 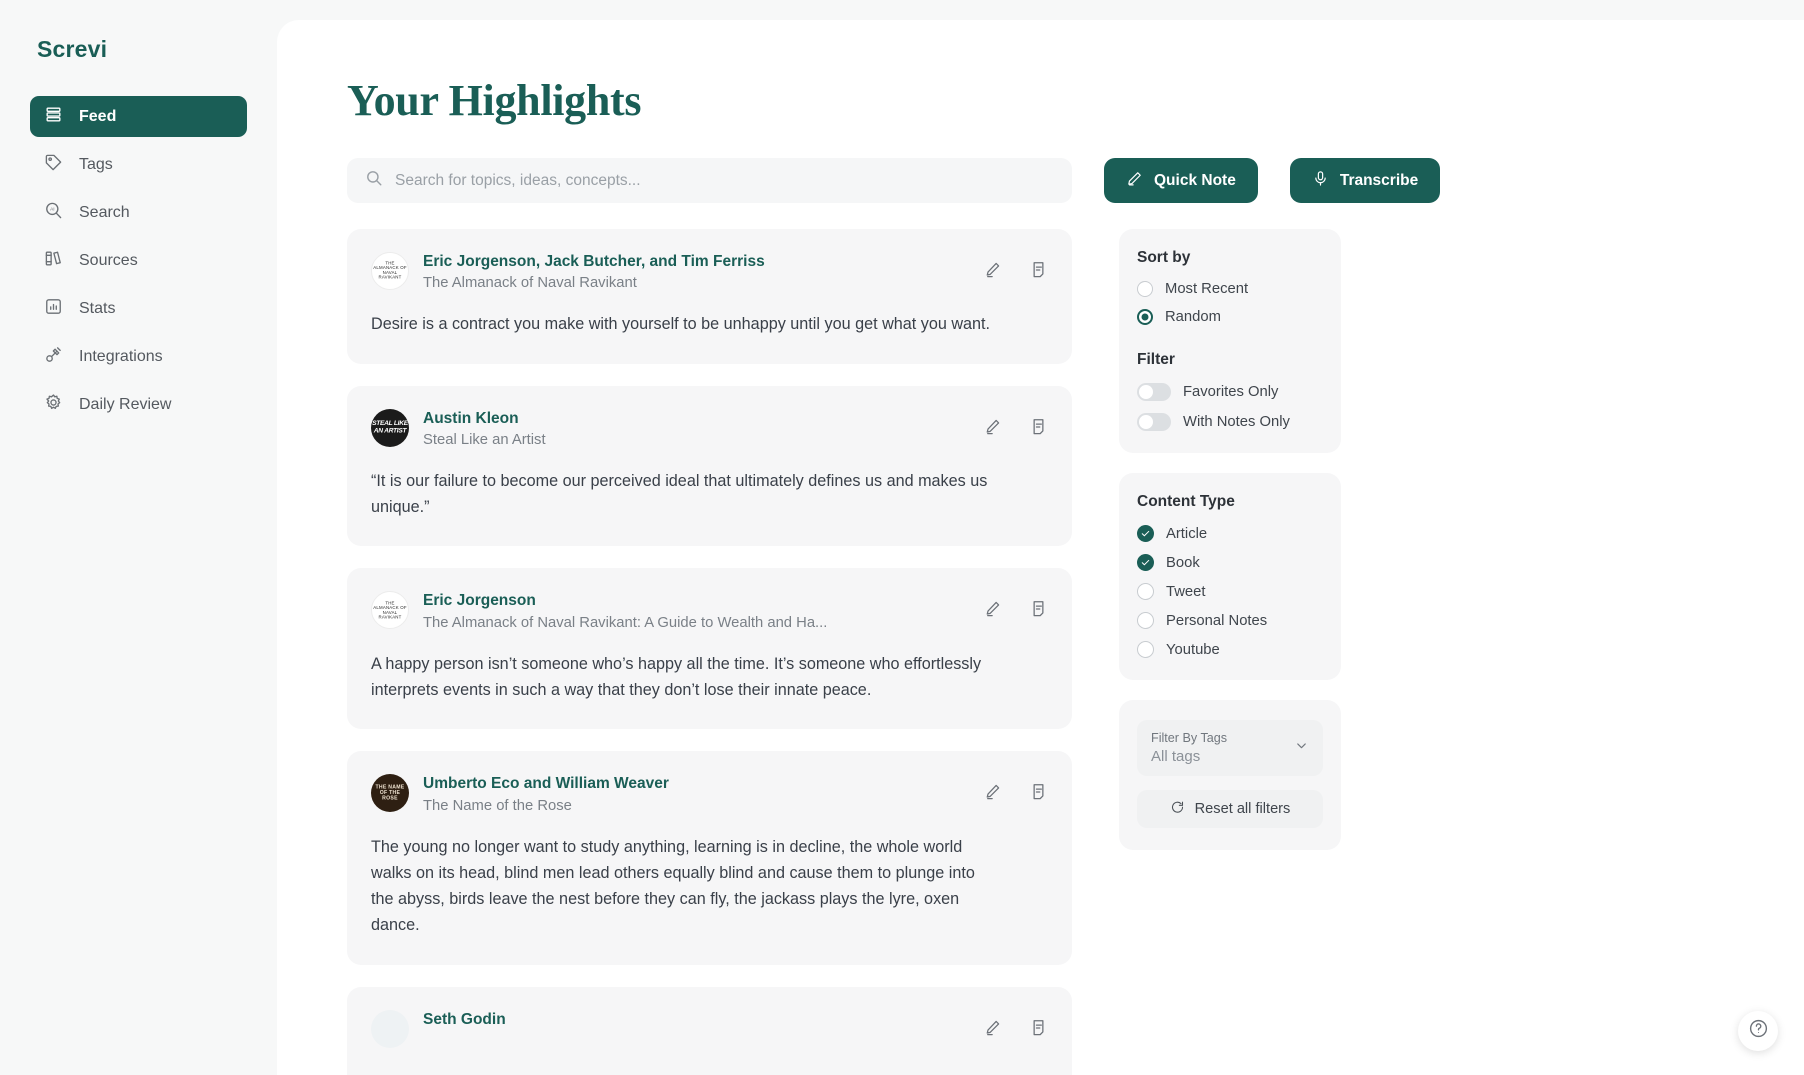 I want to click on chart-icon, so click(x=53, y=309).